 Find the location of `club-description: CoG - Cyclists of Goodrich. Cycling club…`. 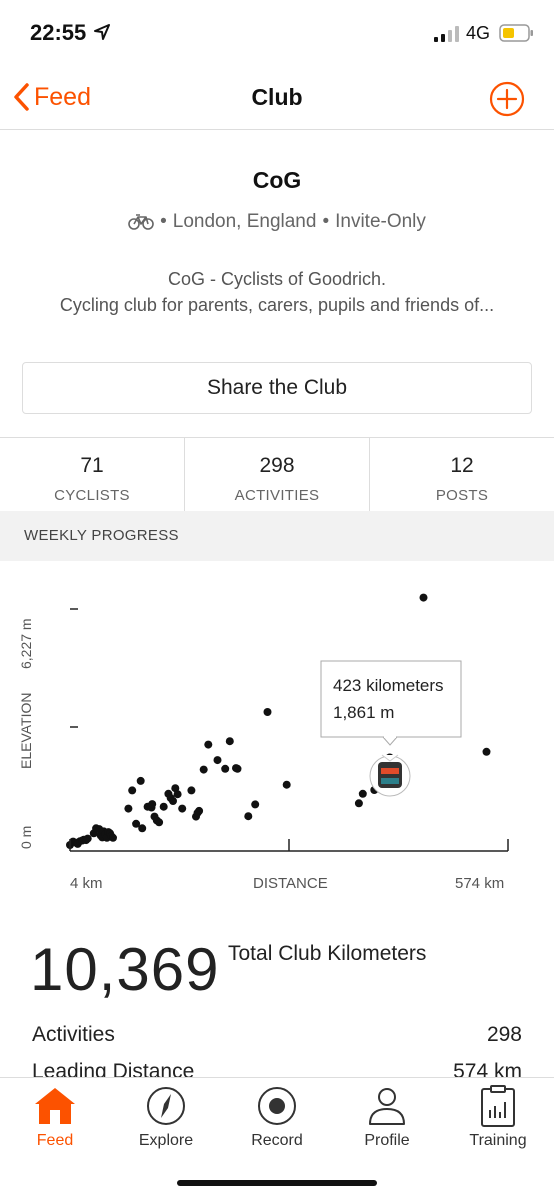

club-description: CoG - Cyclists of Goodrich. Cycling club… is located at coordinates (277, 292).